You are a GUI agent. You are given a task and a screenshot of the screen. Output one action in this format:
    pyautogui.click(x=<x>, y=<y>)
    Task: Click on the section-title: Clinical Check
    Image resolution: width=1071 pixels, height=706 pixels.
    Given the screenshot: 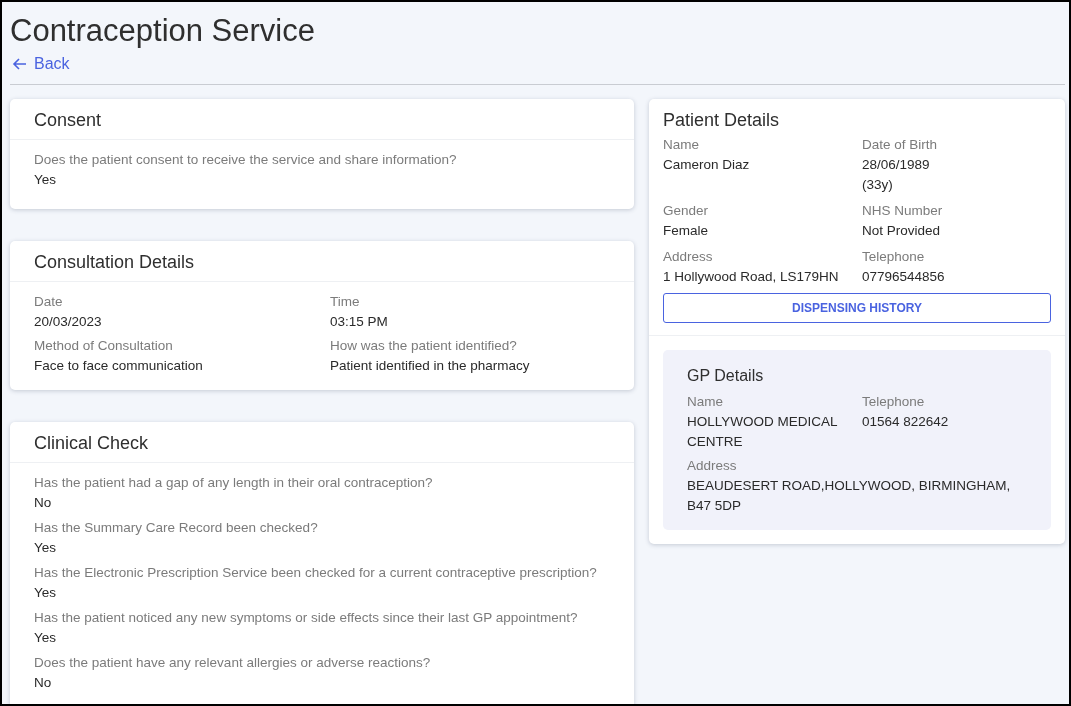 What is the action you would take?
    pyautogui.click(x=322, y=442)
    